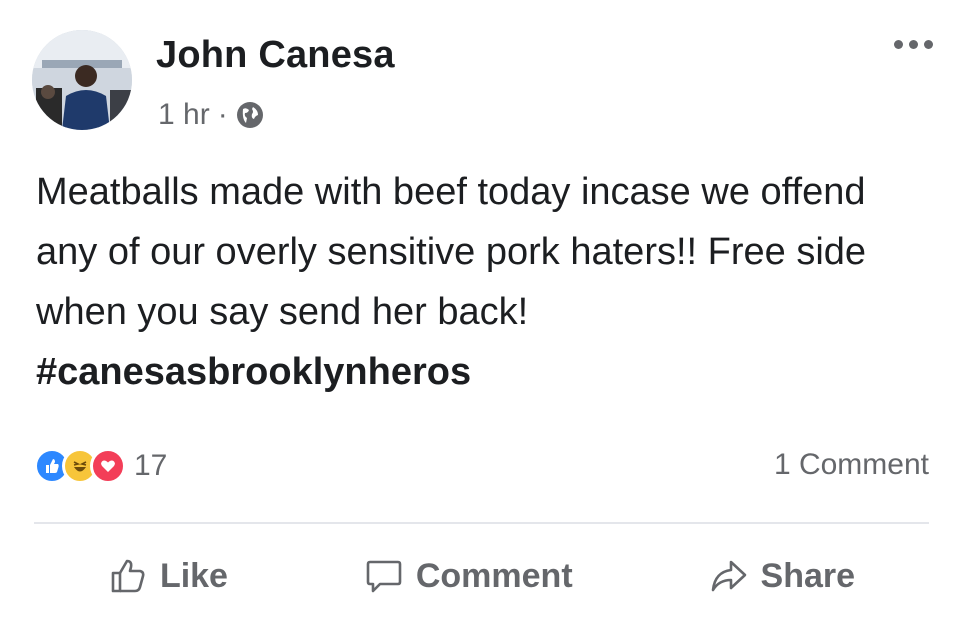 The width and height of the screenshot is (963, 620). I want to click on like-button: Like, so click(168, 576).